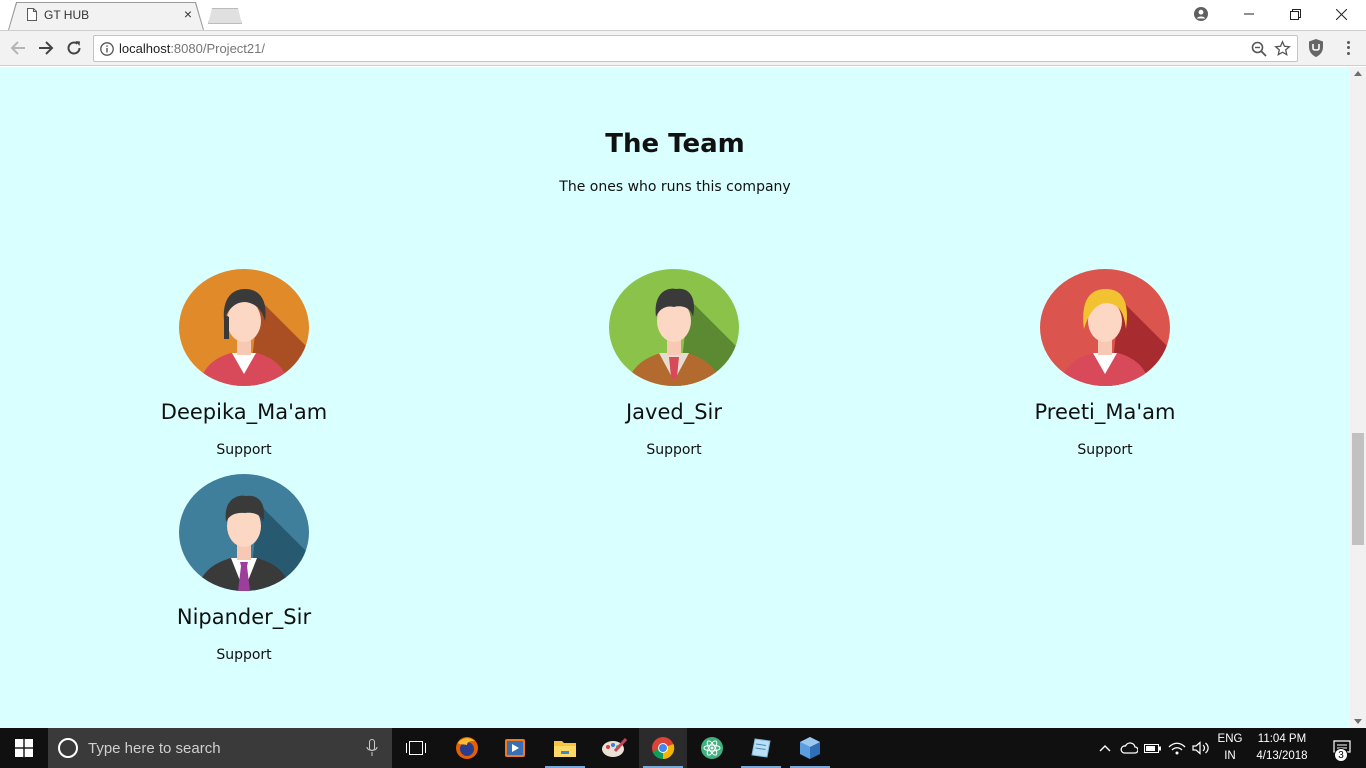 Image resolution: width=1366 pixels, height=768 pixels. What do you see at coordinates (1358, 489) in the screenshot?
I see `scroll-thumb` at bounding box center [1358, 489].